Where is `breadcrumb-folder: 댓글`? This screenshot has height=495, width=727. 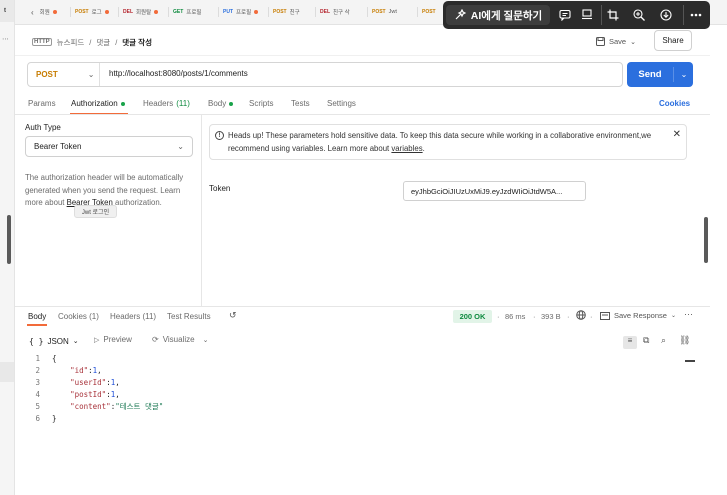
breadcrumb-folder: 댓글 is located at coordinates (103, 42).